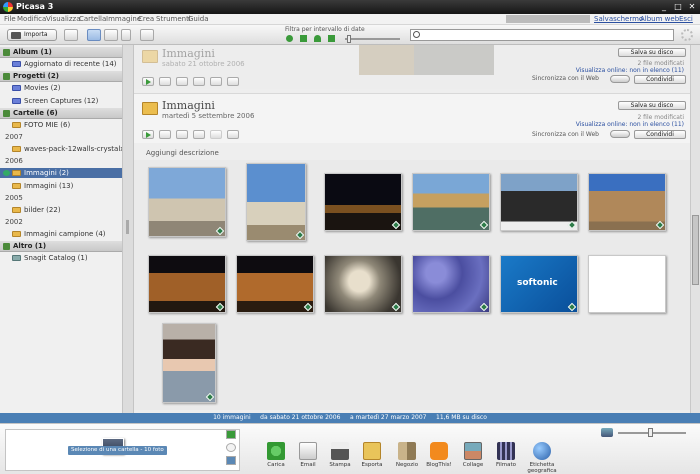 This screenshot has width=700, height=474. I want to click on search-field, so click(542, 35).